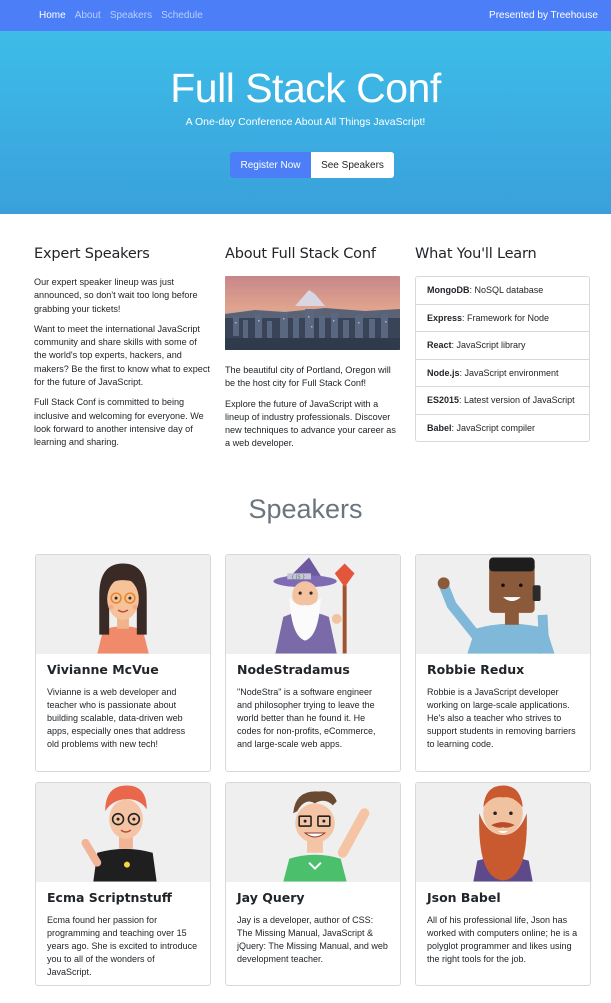  I want to click on portland-city-image, so click(312, 313).